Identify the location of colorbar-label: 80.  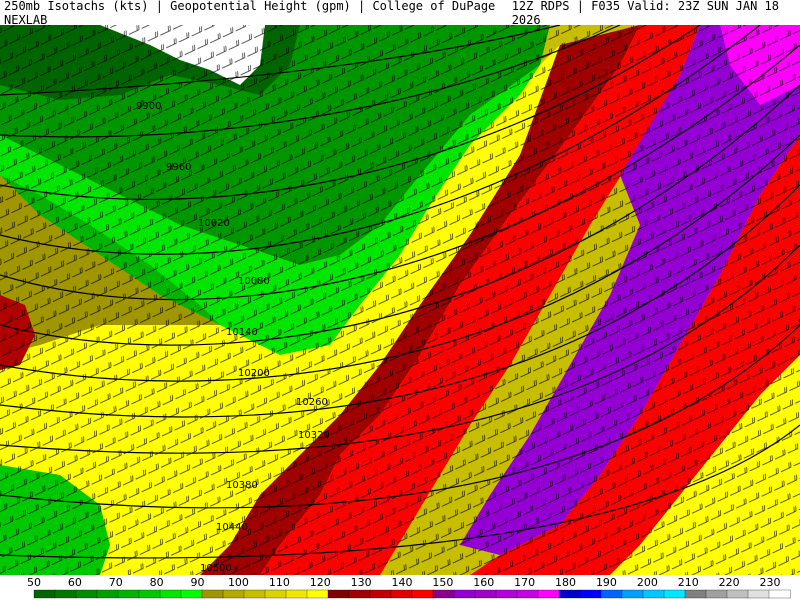
(157, 582).